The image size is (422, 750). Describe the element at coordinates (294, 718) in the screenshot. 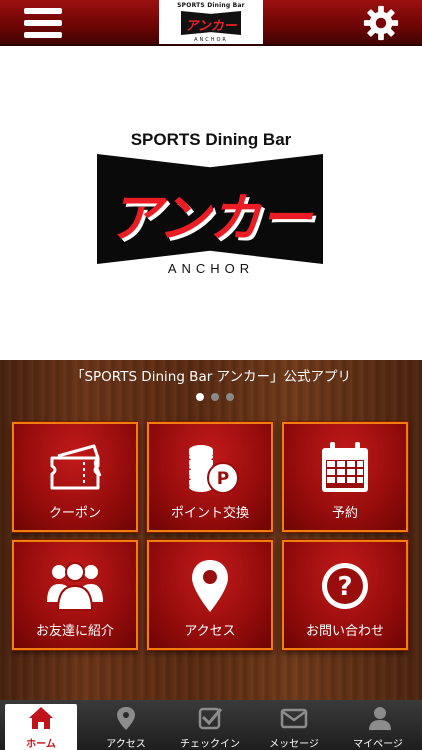

I see `envelope-icon` at that location.